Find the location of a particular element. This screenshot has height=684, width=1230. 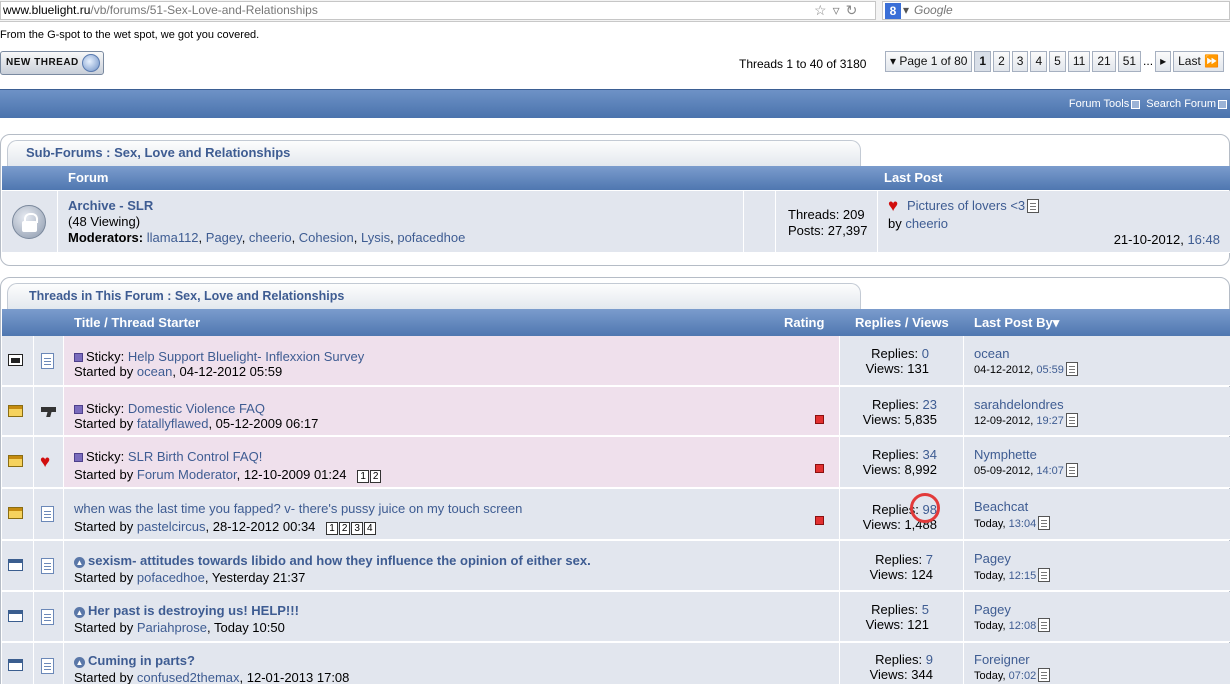

replies-count: 5 is located at coordinates (925, 609).